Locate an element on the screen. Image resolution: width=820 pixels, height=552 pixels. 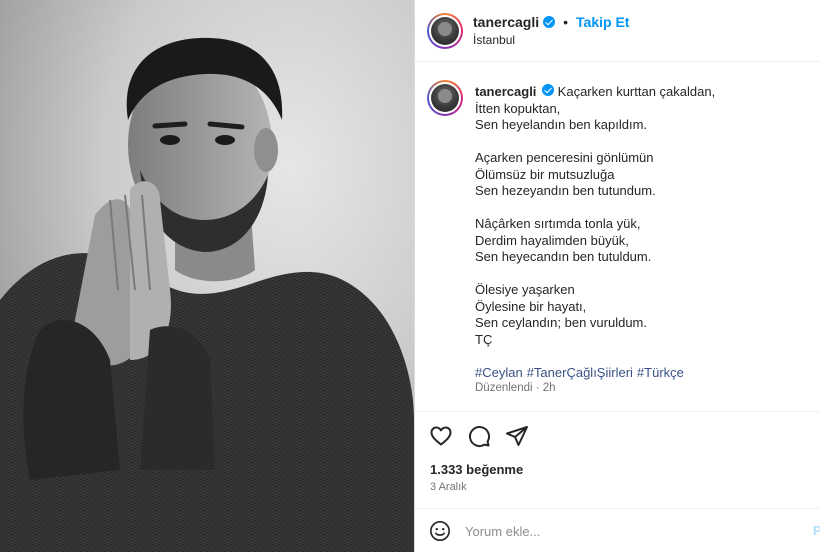
like-count: 1.333 beğenme is located at coordinates (476, 469).